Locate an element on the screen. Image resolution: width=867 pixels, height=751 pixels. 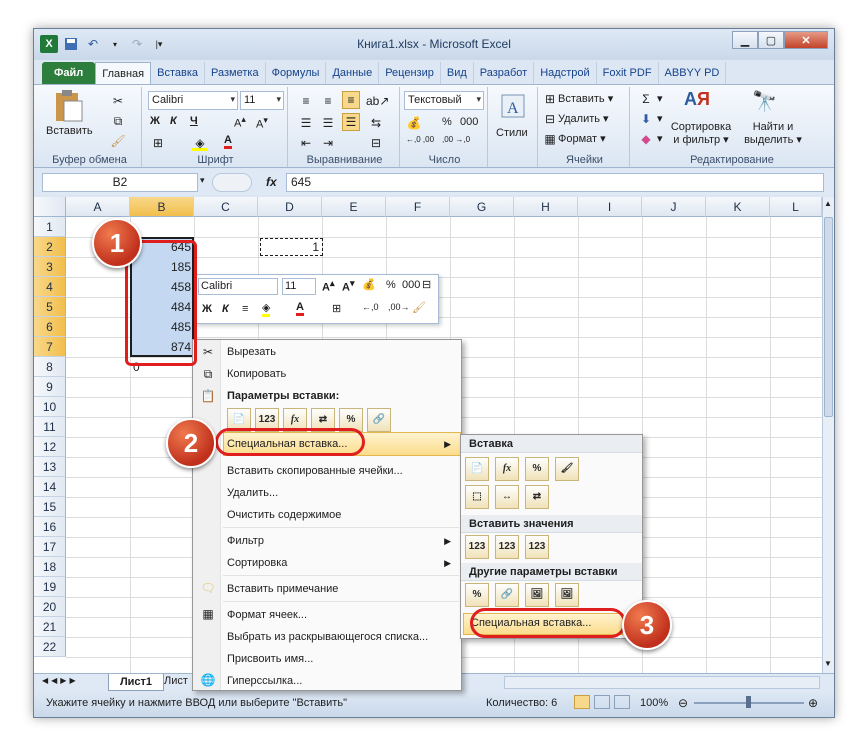
tab-view: Вид is located at coordinates (457, 73).